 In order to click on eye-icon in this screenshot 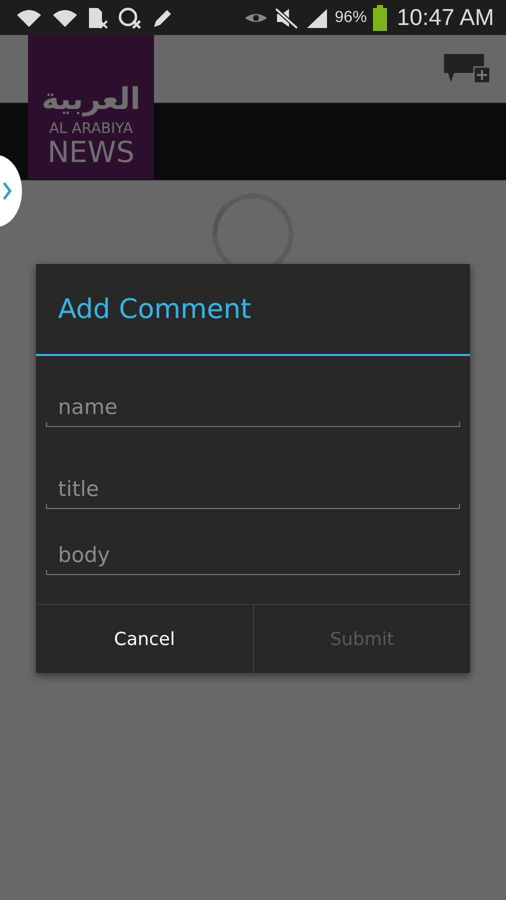, I will do `click(255, 17)`.